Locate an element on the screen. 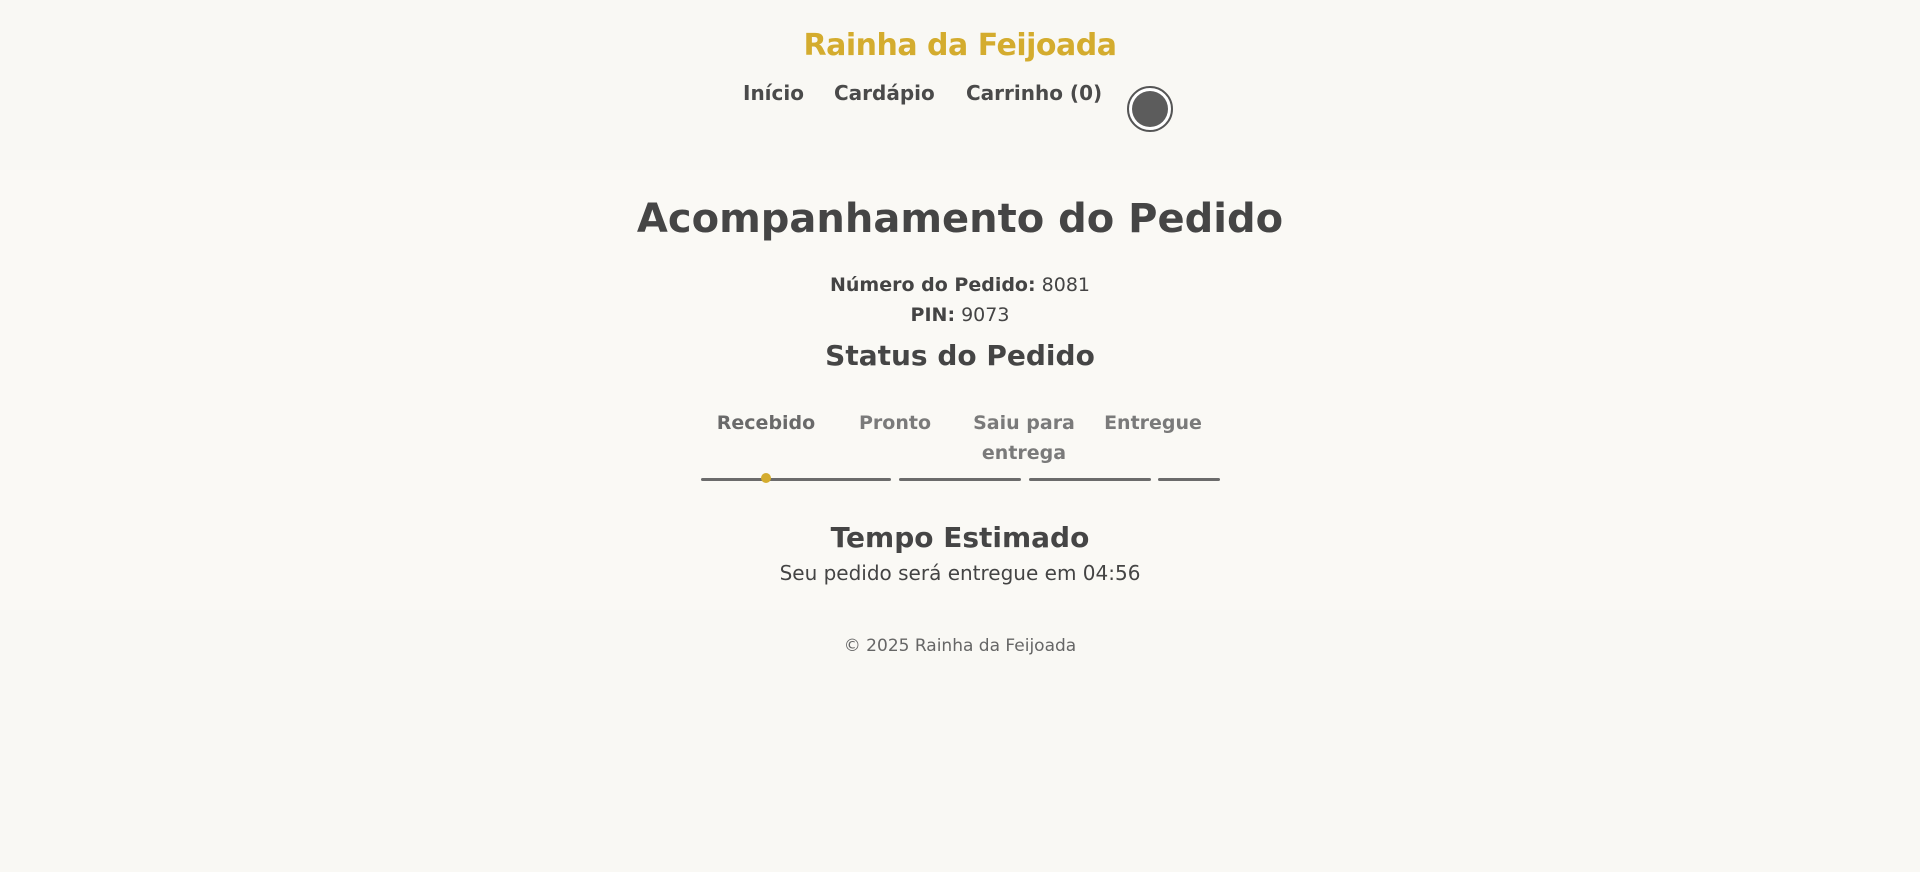  pin-label: PIN: is located at coordinates (933, 315).